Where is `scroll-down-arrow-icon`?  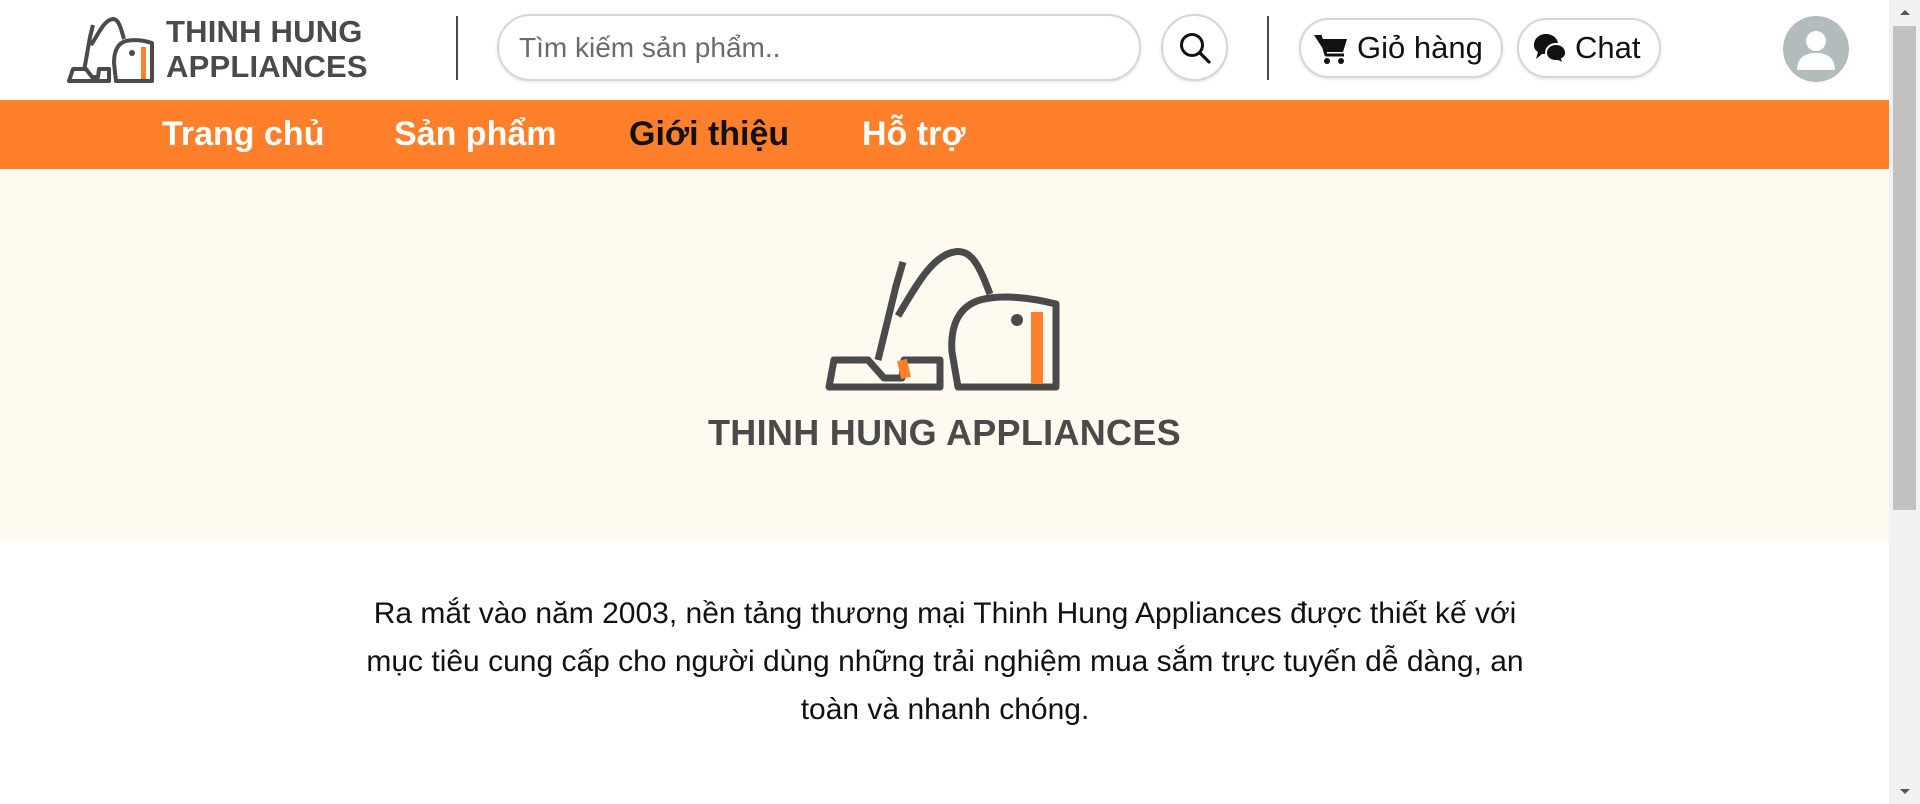 scroll-down-arrow-icon is located at coordinates (1904, 792).